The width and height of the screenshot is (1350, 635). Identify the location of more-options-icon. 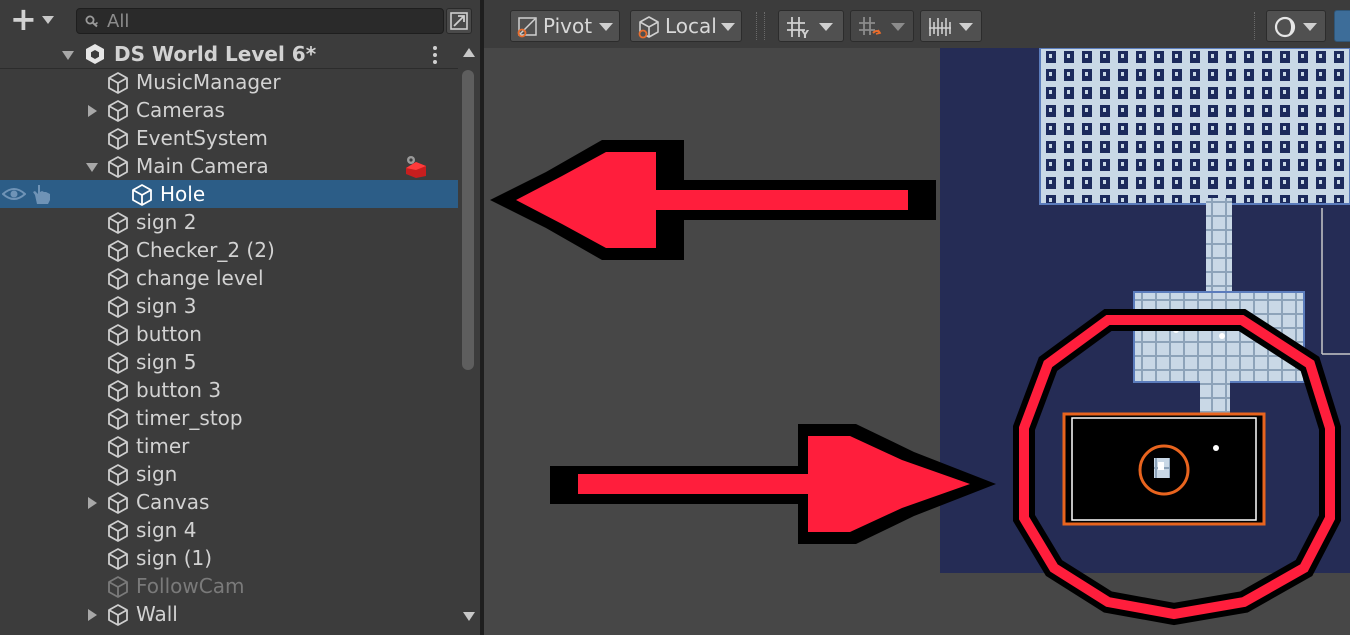
(435, 55).